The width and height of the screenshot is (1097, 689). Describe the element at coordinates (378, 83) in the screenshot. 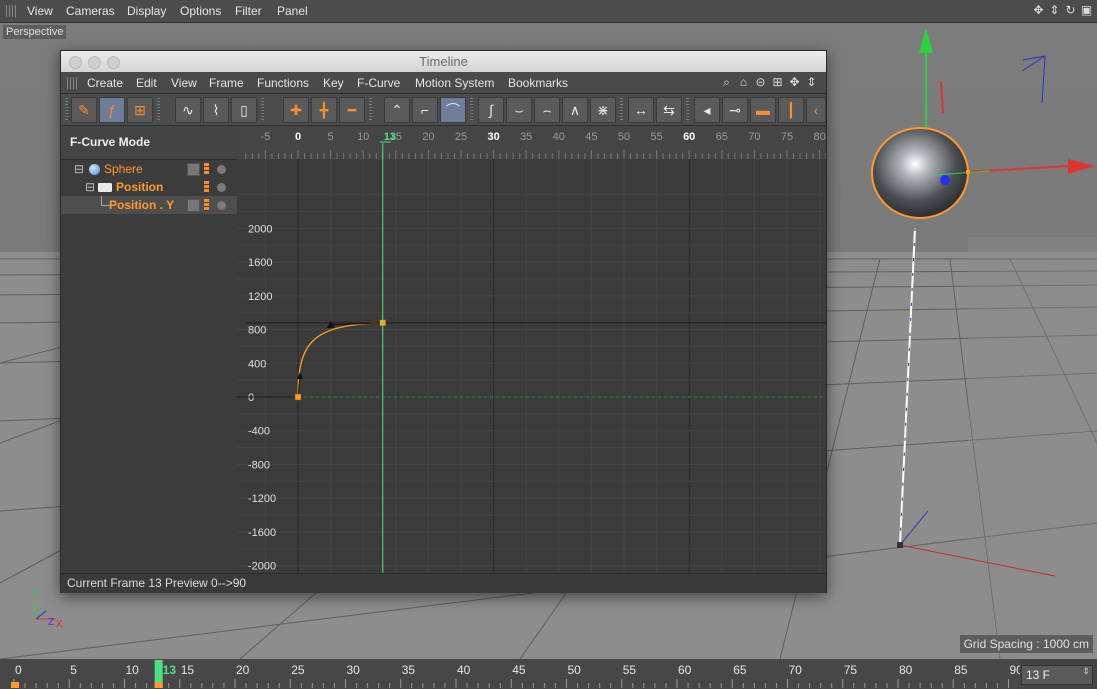

I see `menu-fcurve: F-Curve` at that location.